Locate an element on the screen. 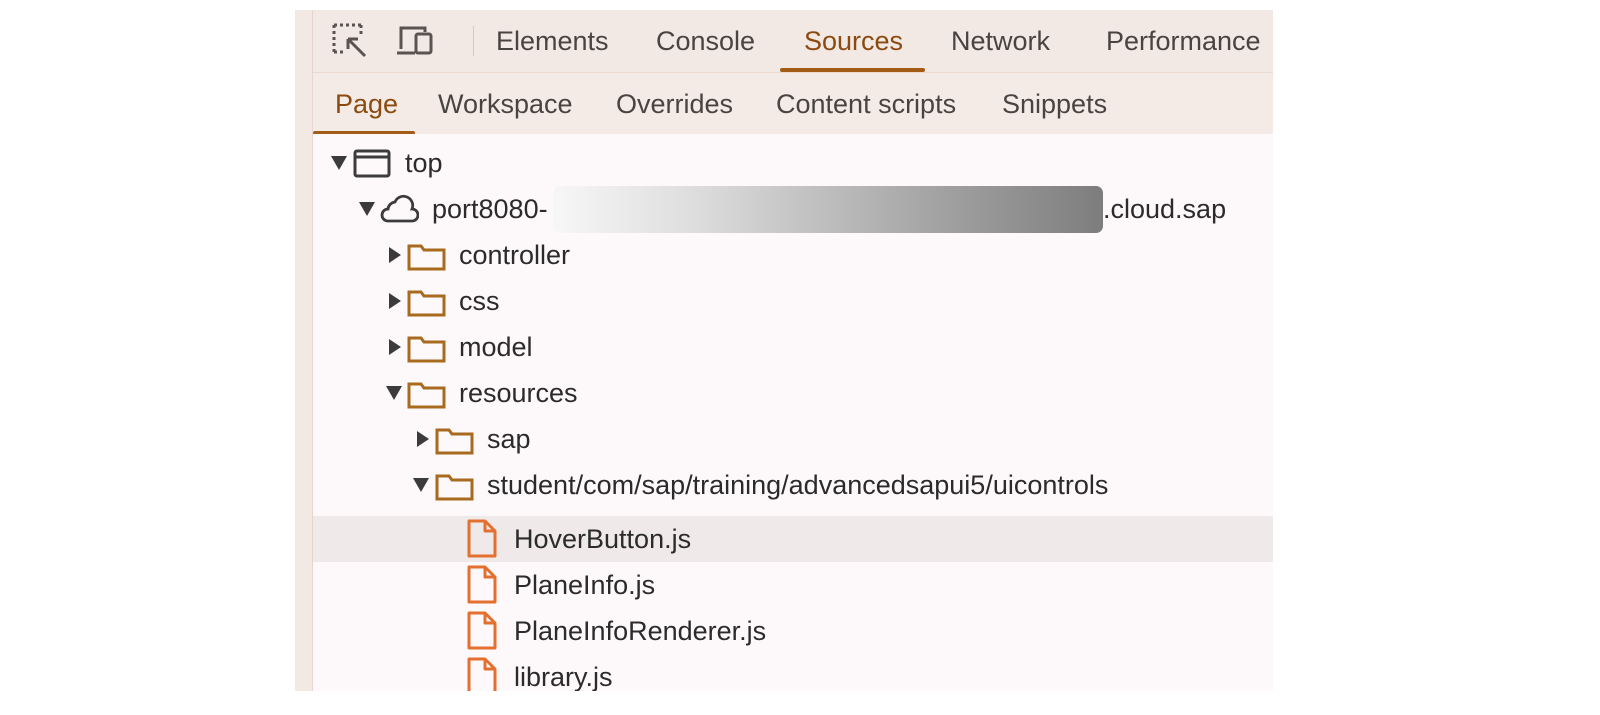  tree-item-folder: css is located at coordinates (793, 301).